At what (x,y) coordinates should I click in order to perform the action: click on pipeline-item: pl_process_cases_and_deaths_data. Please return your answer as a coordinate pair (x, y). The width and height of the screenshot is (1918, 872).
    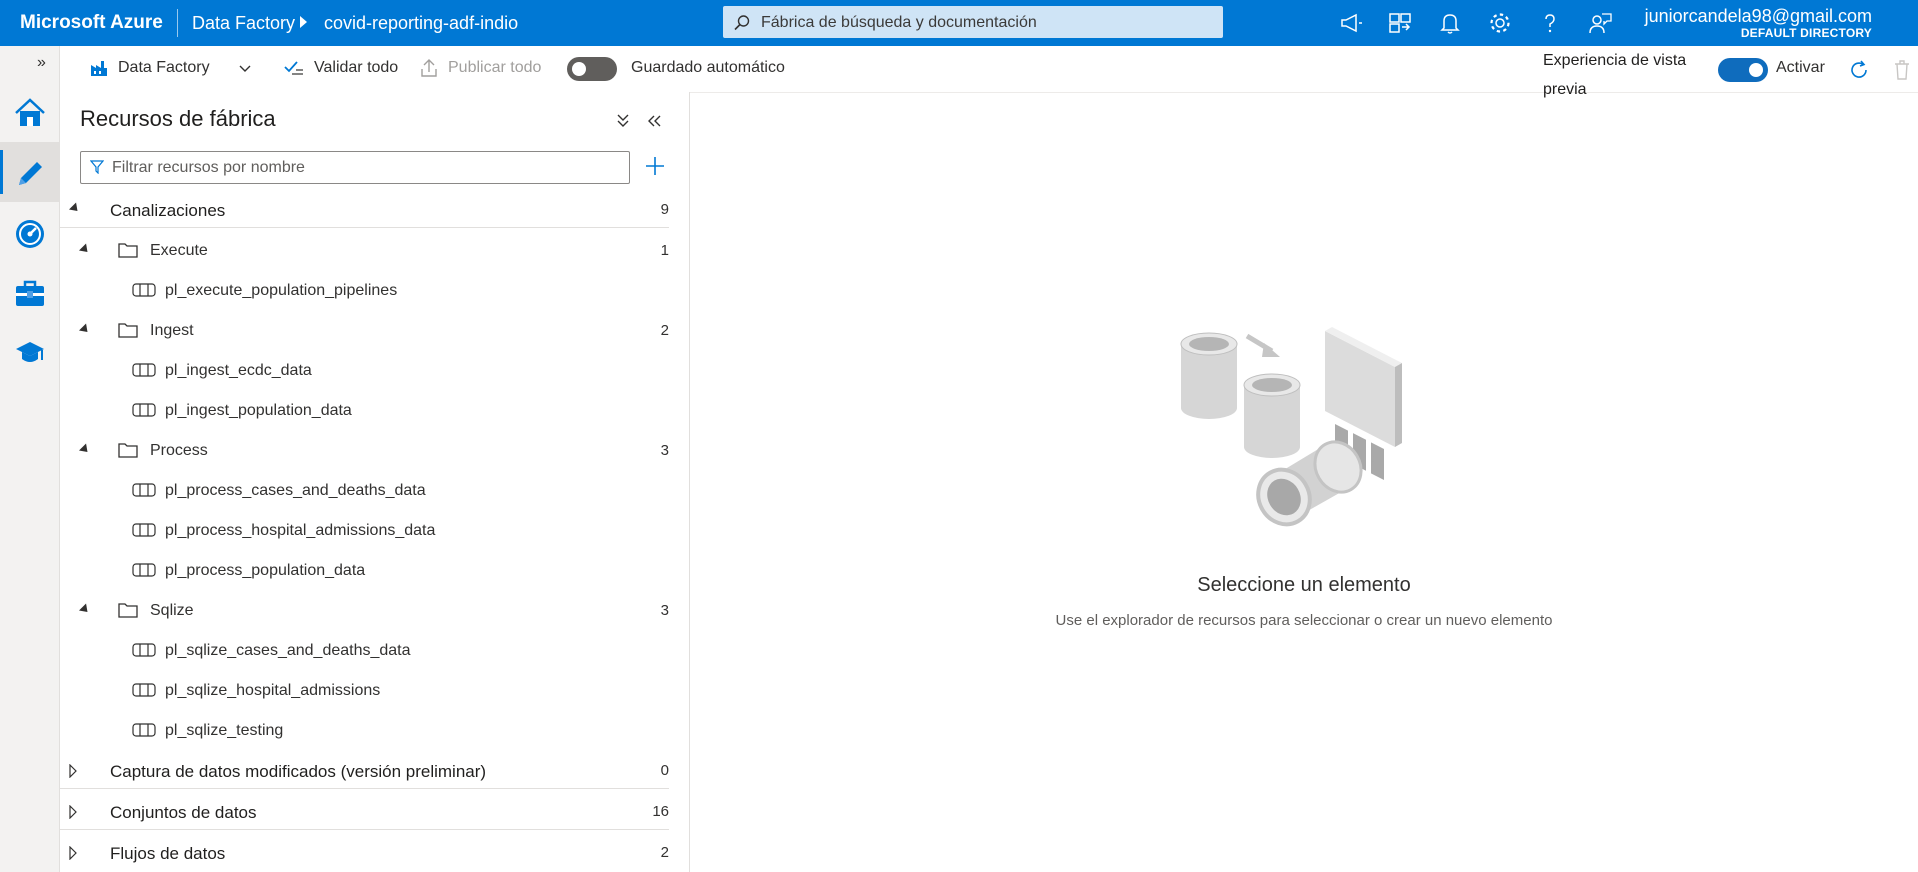
    Looking at the image, I should click on (364, 491).